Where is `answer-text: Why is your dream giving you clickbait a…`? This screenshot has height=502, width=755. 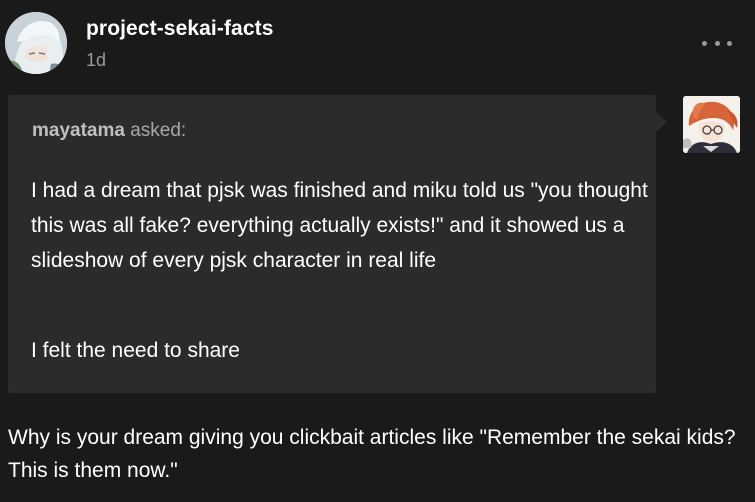 answer-text: Why is your dream giving you clickbait a… is located at coordinates (372, 454).